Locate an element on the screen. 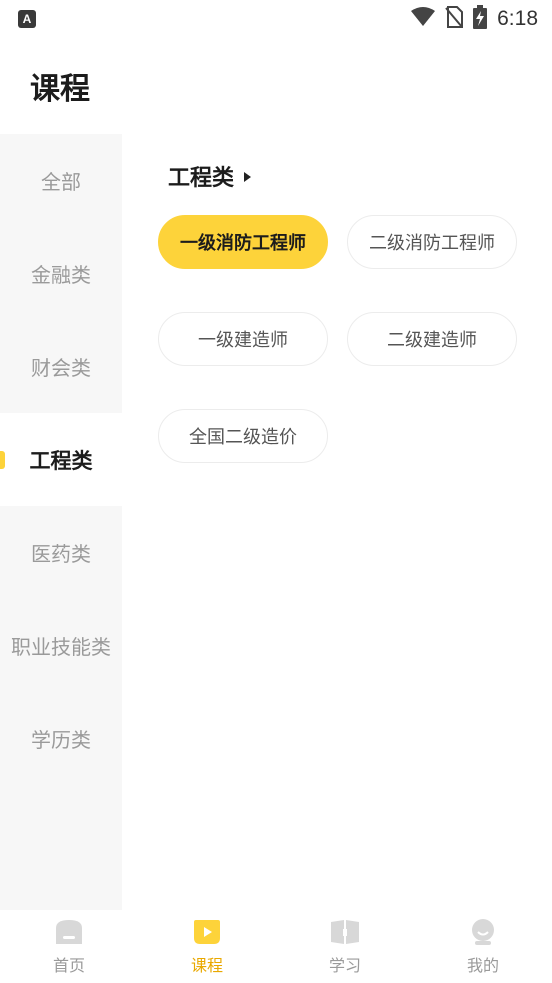 This screenshot has width=552, height=983. sidebar-item-accounting: 财会类 is located at coordinates (61, 366).